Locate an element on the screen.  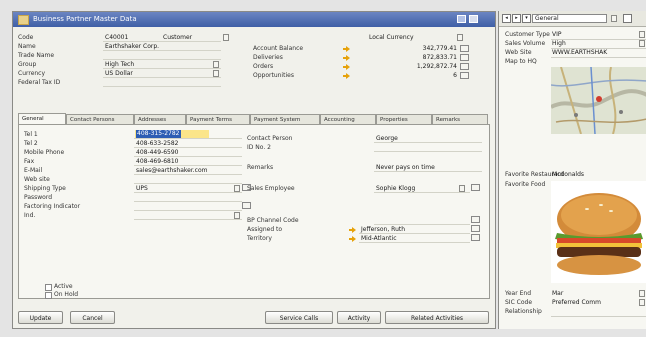
tab-payment-system: Payment System is located at coordinates (285, 119).